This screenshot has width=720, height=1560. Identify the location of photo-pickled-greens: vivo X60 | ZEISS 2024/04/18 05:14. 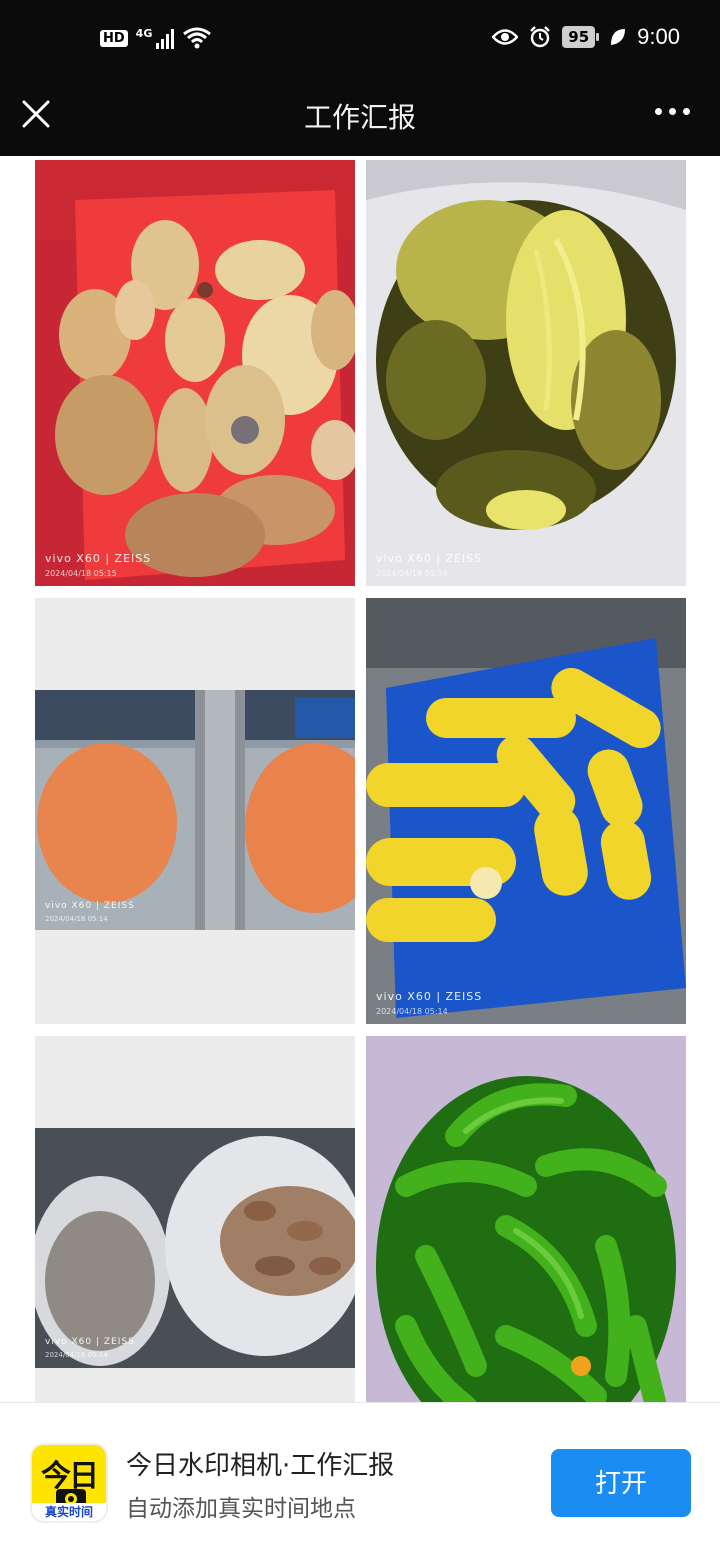
(526, 373).